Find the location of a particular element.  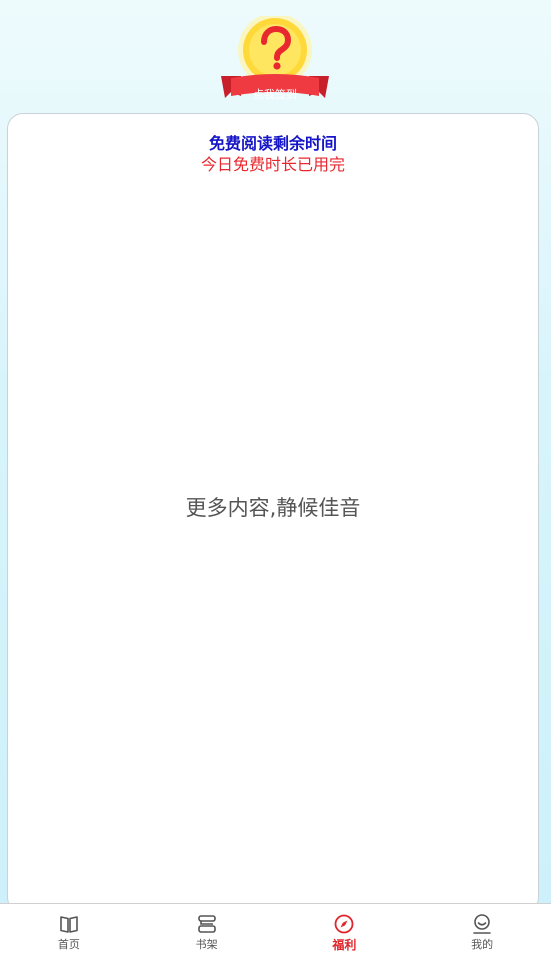

tab-home-label: 首页 is located at coordinates (68, 944).